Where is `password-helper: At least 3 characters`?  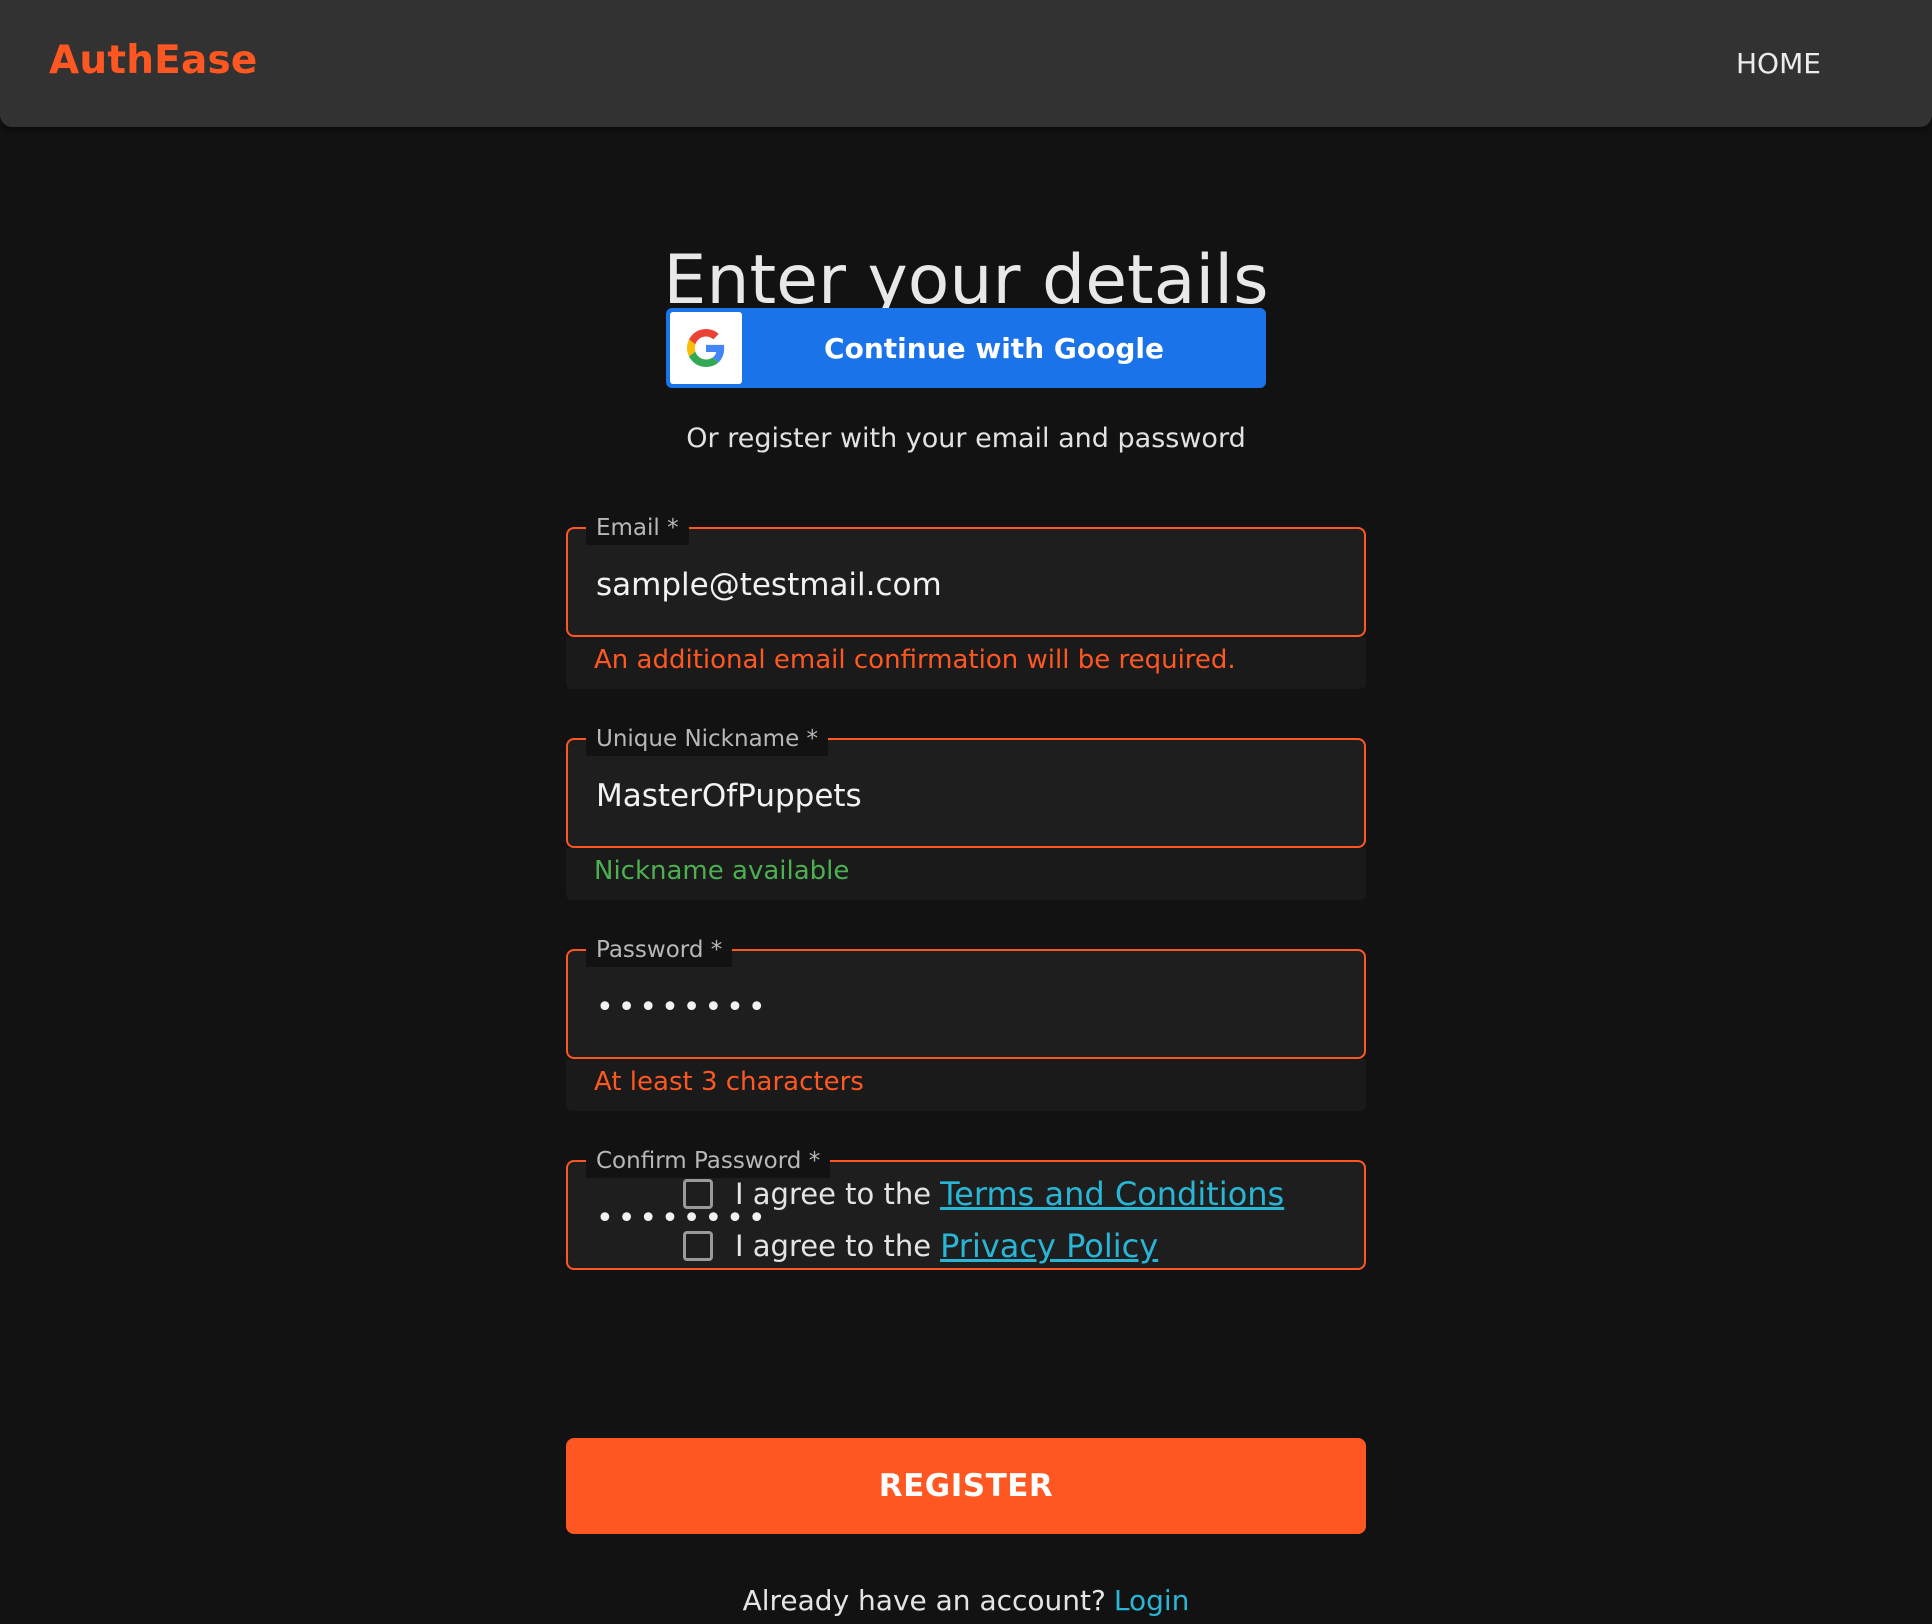 password-helper: At least 3 characters is located at coordinates (966, 1085).